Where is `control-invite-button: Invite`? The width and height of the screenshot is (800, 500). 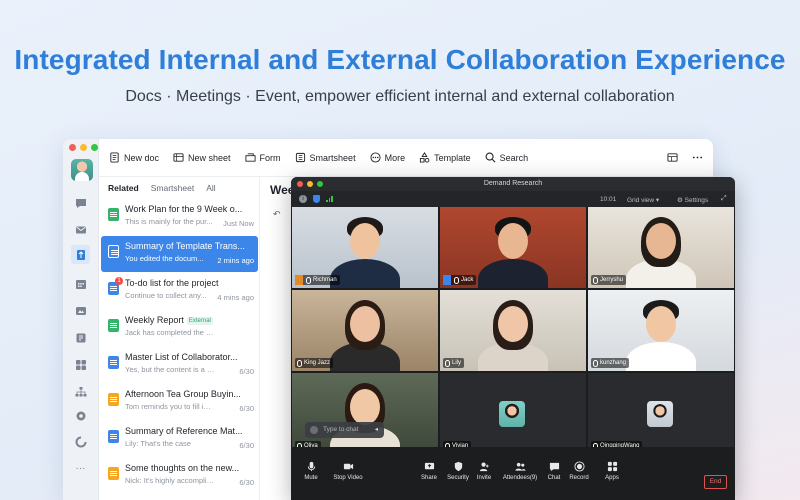
control-invite-button: Invite is located at coordinates (484, 471).